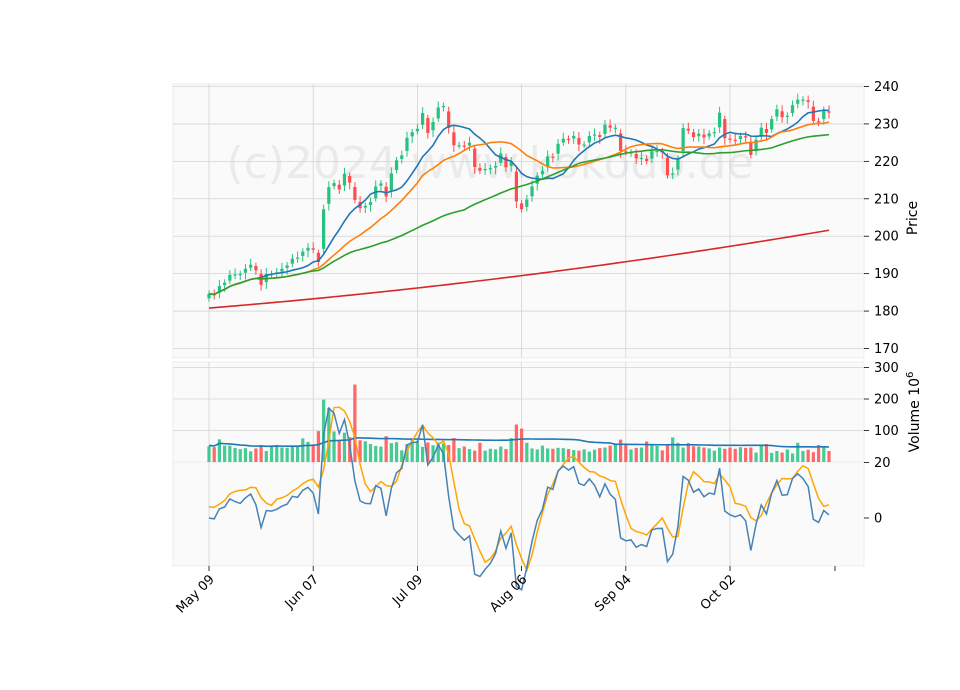 This screenshot has width=960, height=690. I want to click on price-tick-label: 240, so click(886, 87).